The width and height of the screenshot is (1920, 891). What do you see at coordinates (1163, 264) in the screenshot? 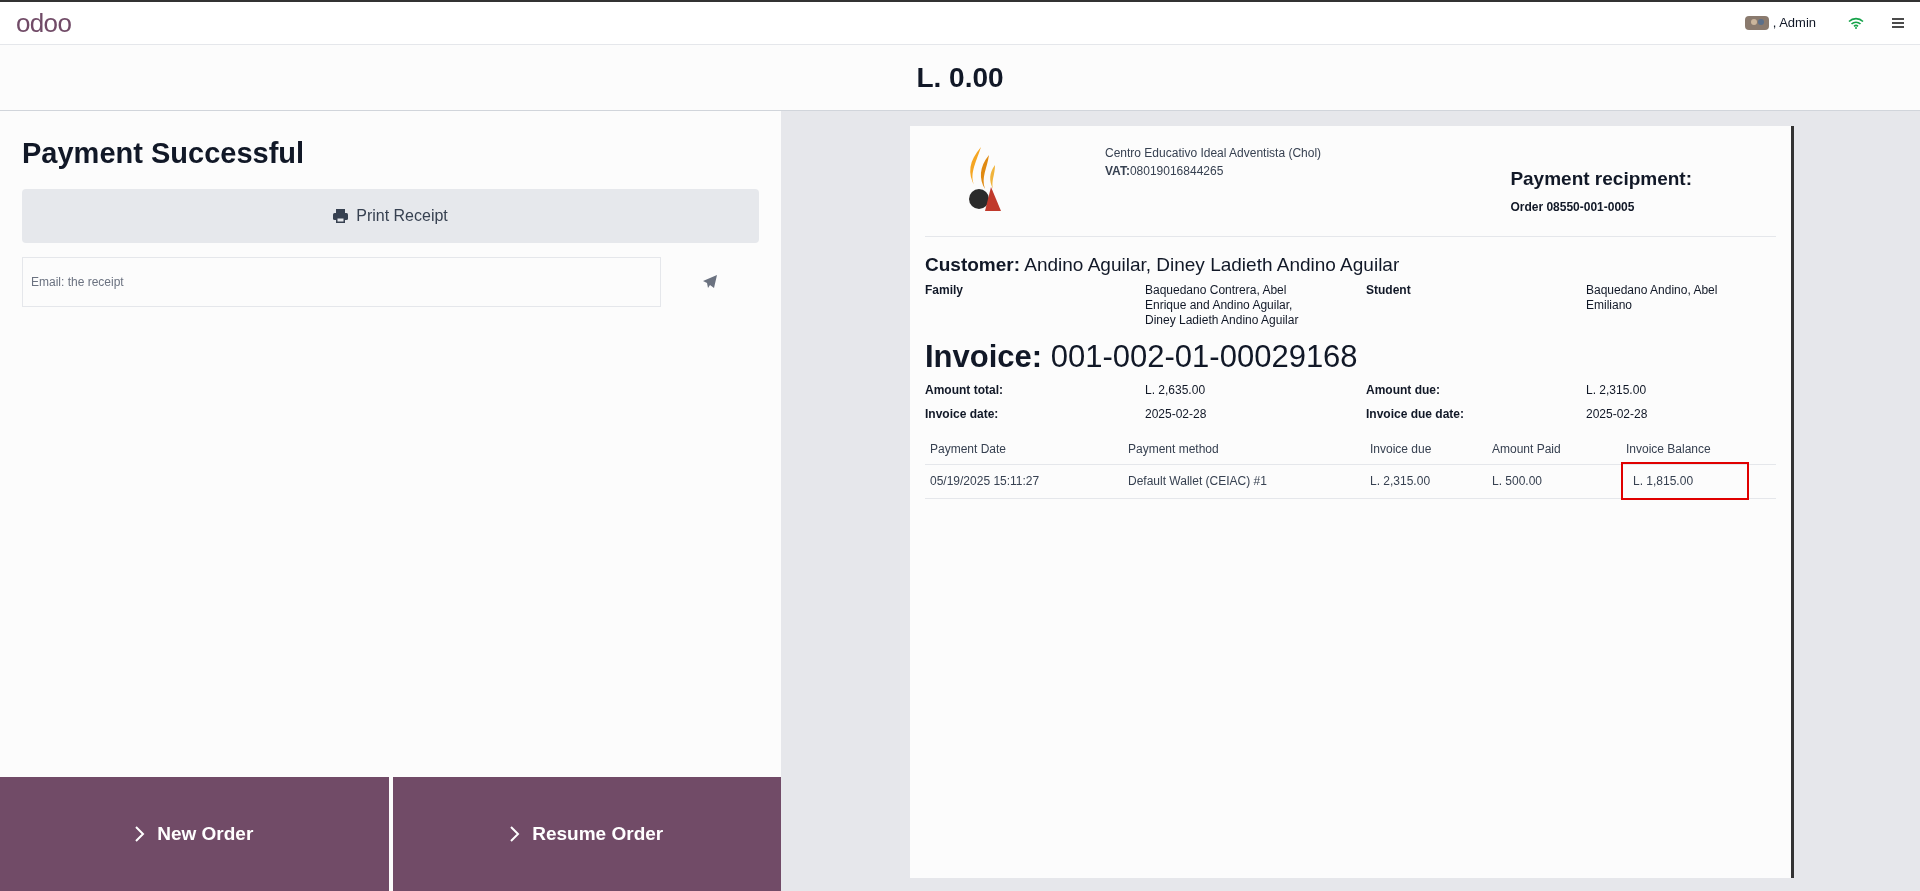
I see `customer-name: Customer: Andino Aguilar, Diney Ladieth Andino Aguilar` at bounding box center [1163, 264].